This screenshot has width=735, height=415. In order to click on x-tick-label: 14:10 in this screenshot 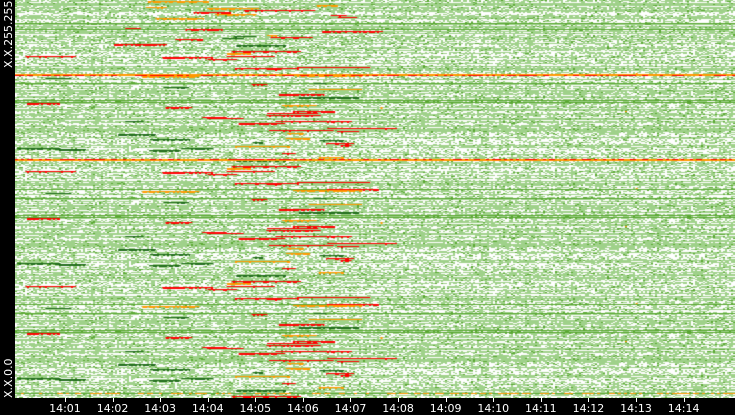, I will do `click(493, 408)`.